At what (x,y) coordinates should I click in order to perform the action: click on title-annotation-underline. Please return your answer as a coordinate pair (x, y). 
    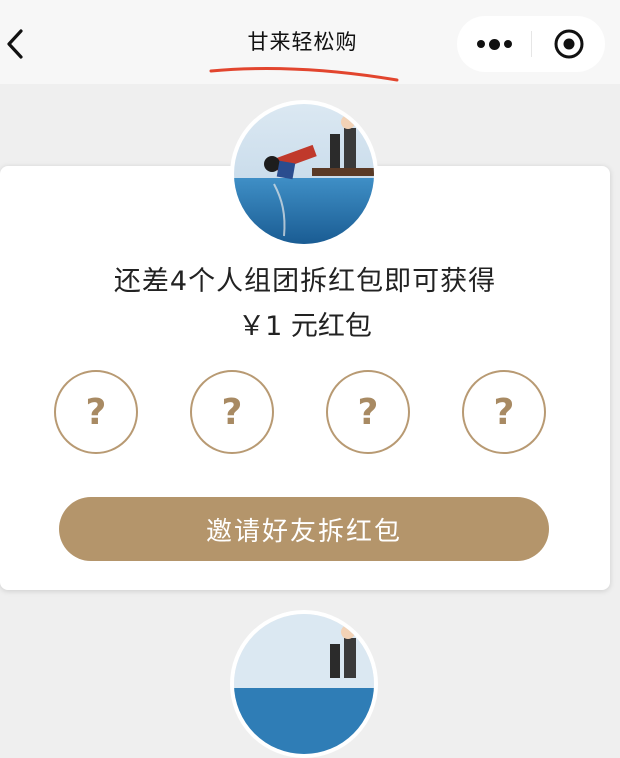
    Looking at the image, I should click on (304, 74).